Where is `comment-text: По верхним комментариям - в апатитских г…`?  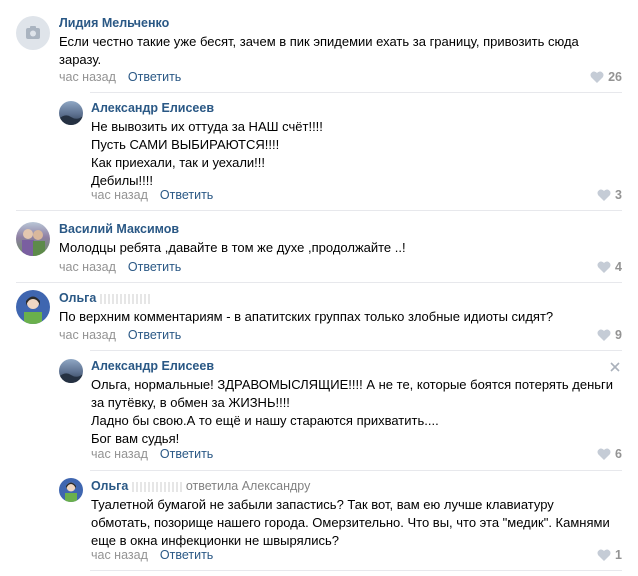 comment-text: По верхним комментариям - в апатитских г… is located at coordinates (306, 316).